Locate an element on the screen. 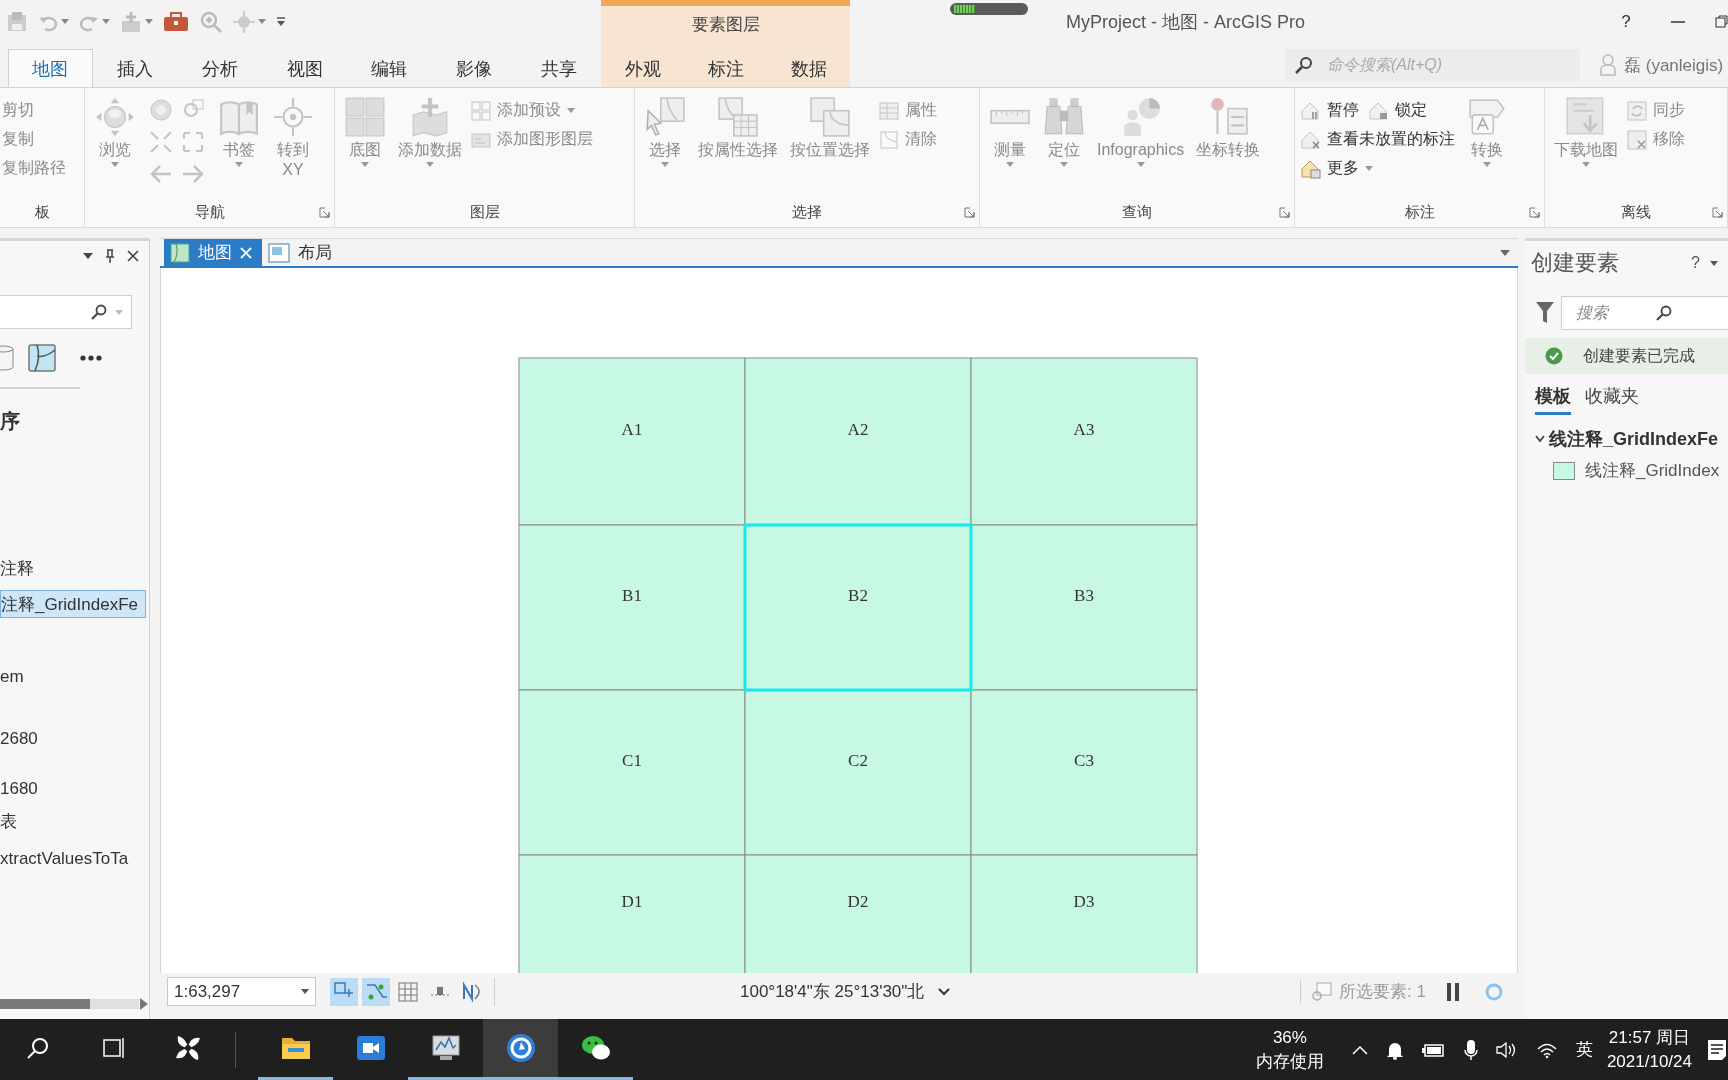 The width and height of the screenshot is (1728, 1080). ribbon-tab: 影像 is located at coordinates (474, 68).